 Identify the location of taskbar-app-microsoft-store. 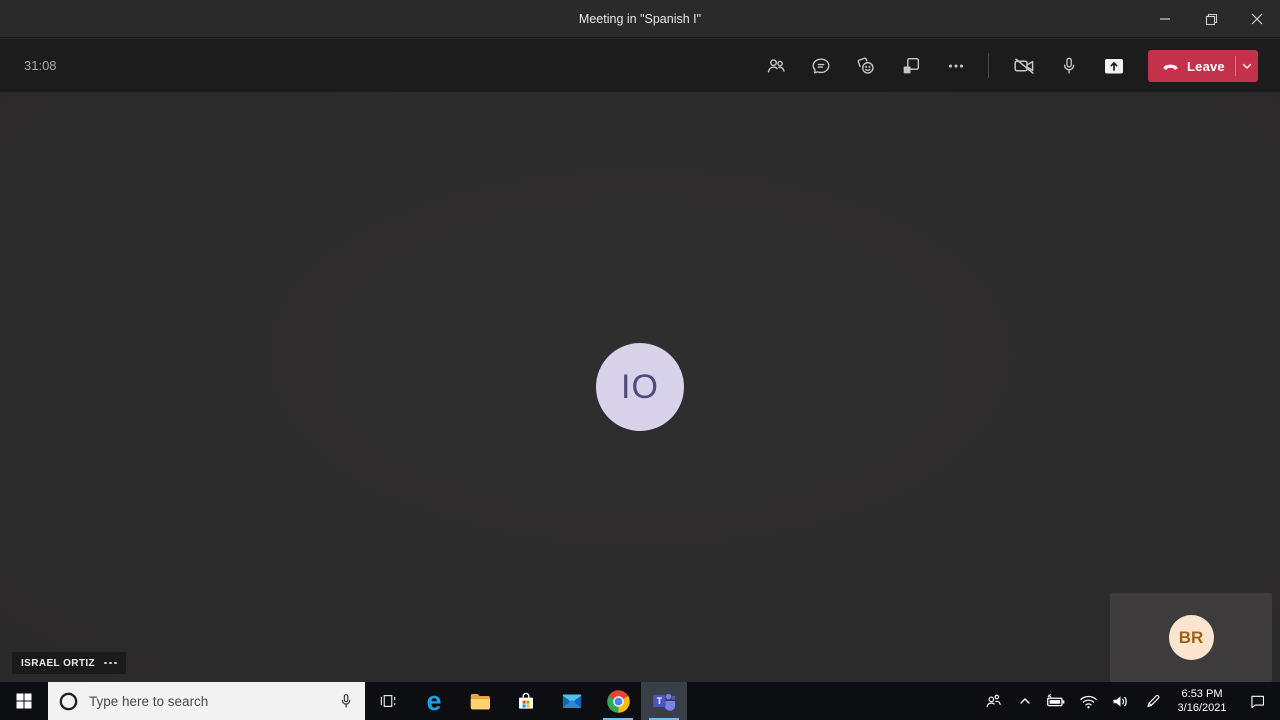
(526, 701).